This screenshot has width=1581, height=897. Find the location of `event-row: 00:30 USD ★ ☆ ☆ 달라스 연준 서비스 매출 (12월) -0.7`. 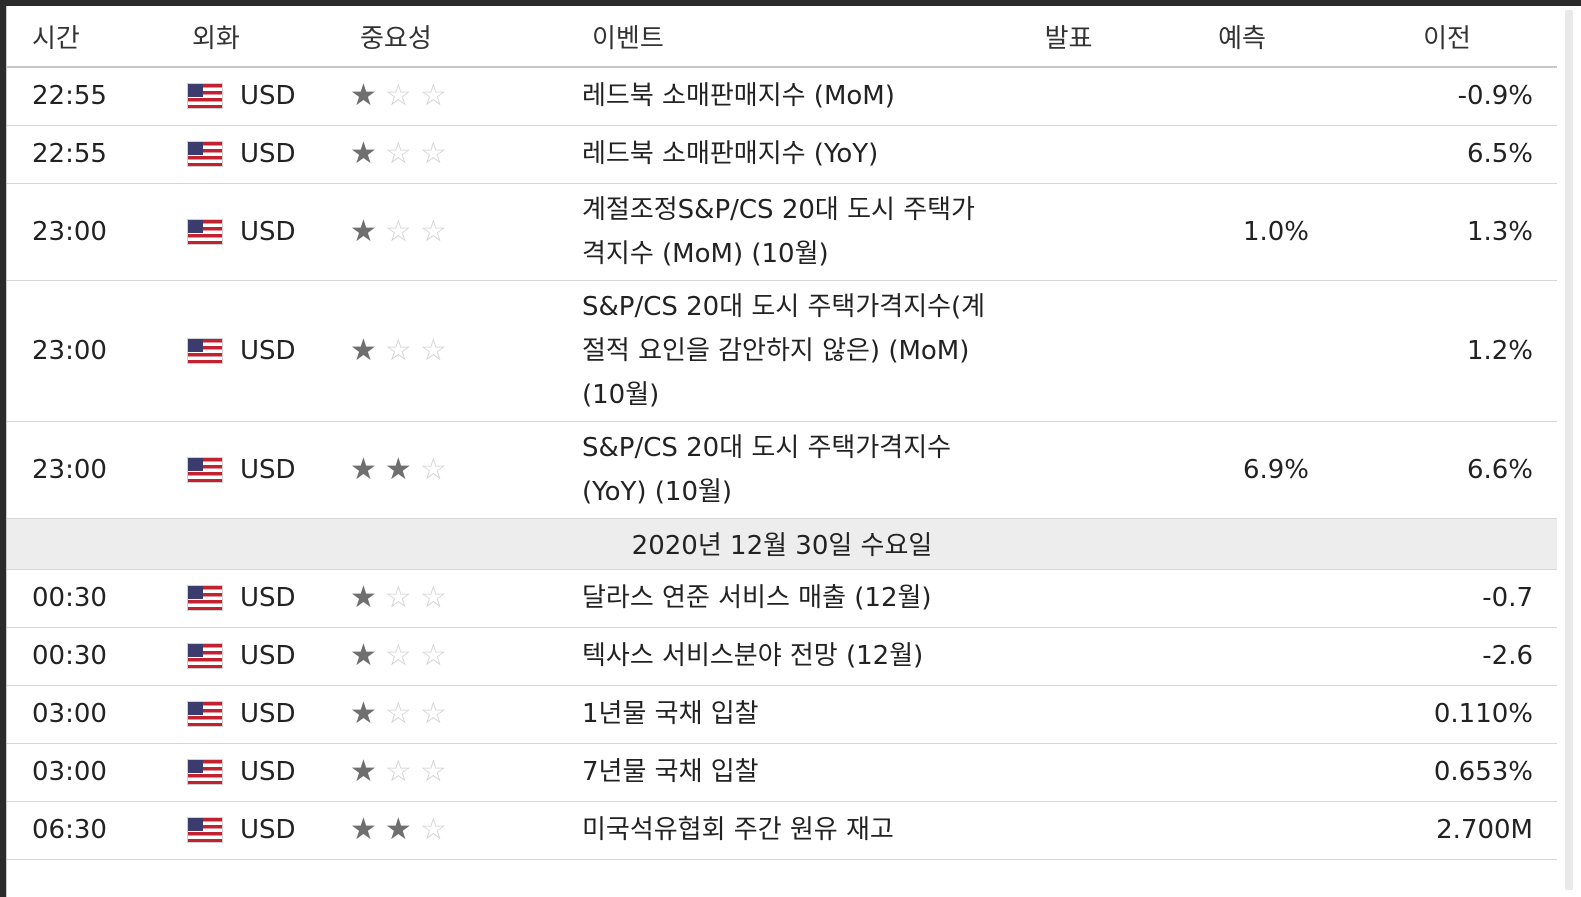

event-row: 00:30 USD ★ ☆ ☆ 달라스 연준 서비스 매출 (12월) -0.7 is located at coordinates (782, 598).